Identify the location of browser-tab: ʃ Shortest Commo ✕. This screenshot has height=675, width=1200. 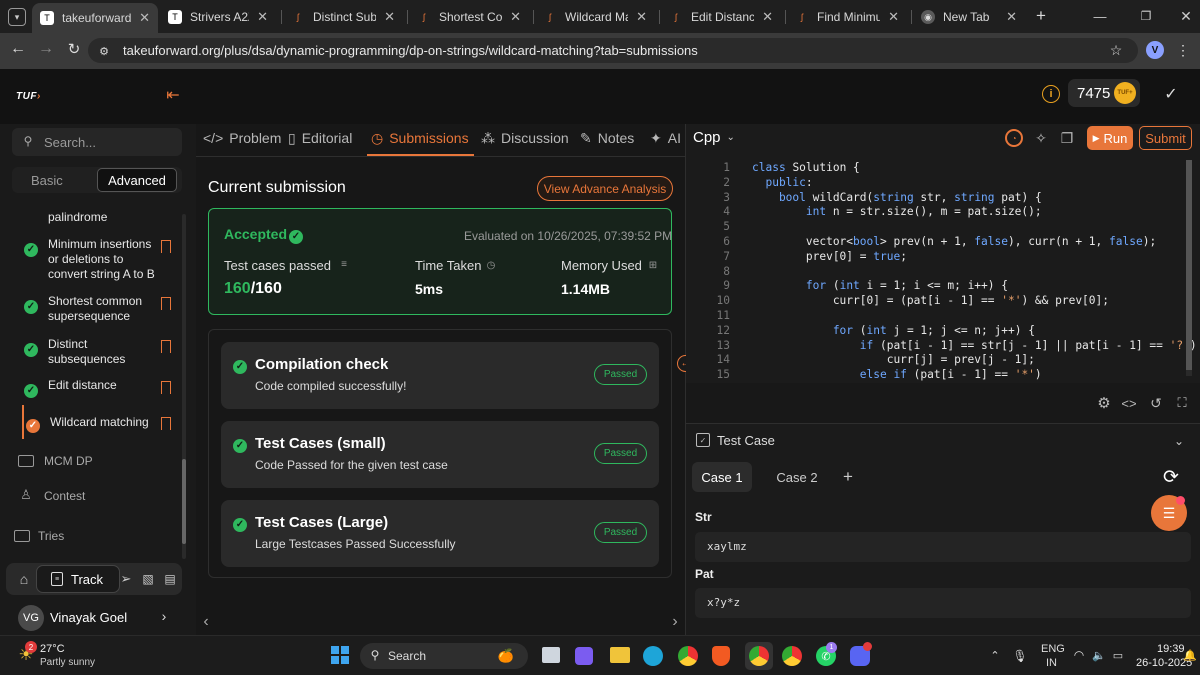
(469, 17).